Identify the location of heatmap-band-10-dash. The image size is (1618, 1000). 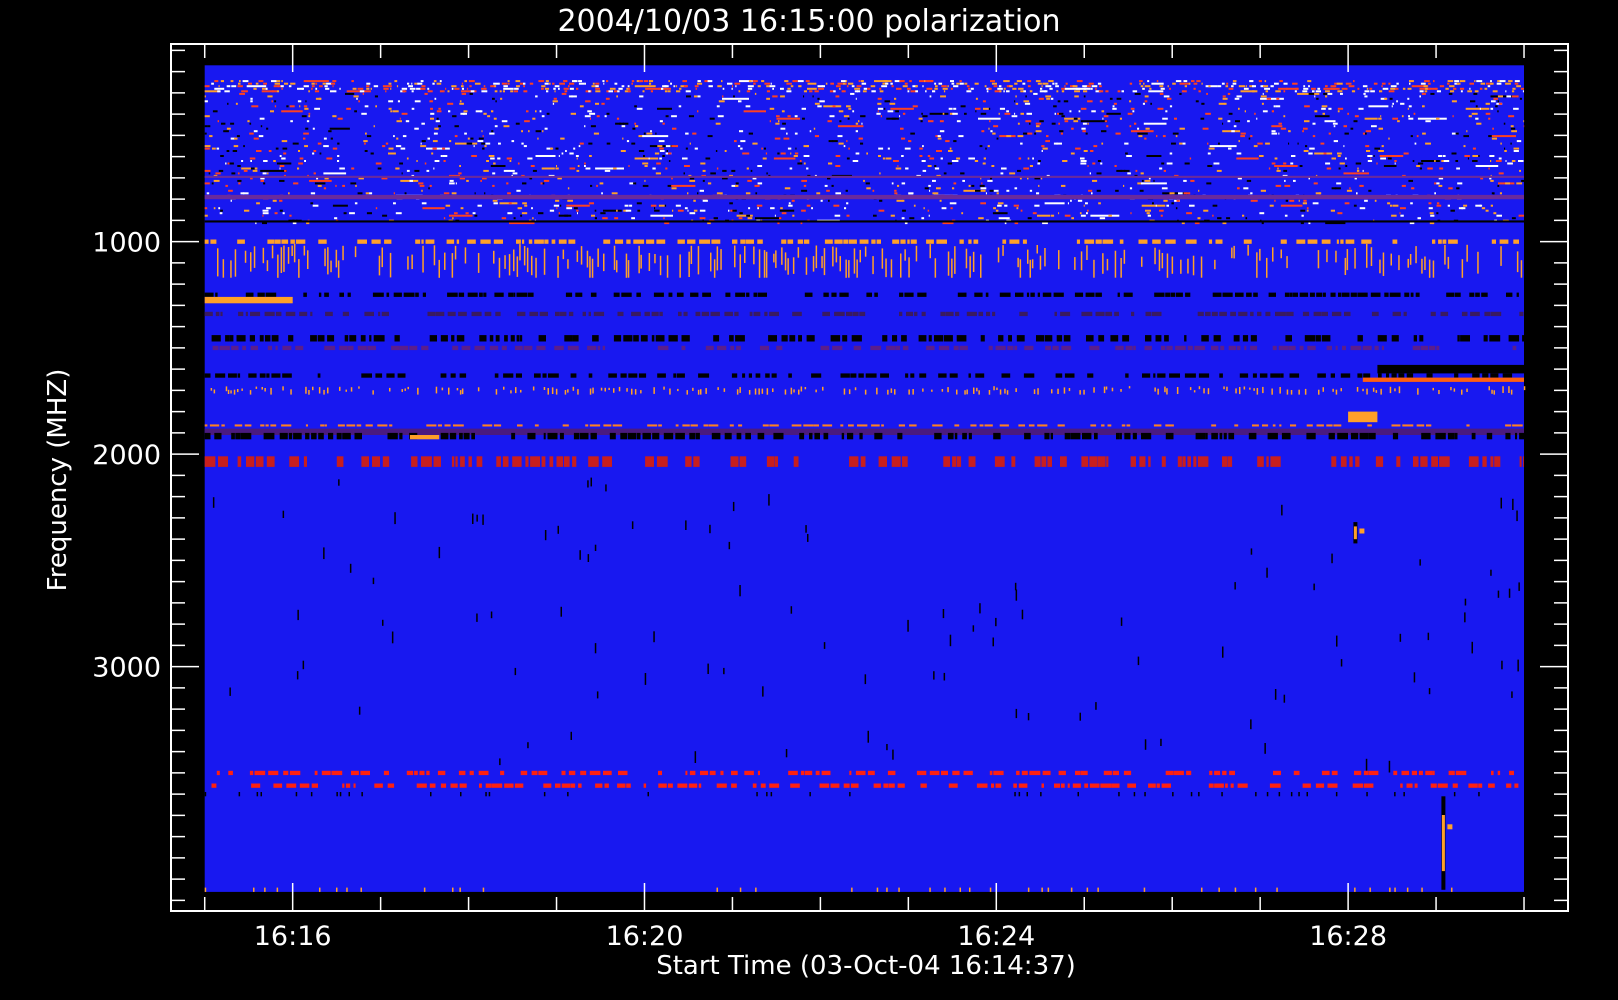
(800, 338).